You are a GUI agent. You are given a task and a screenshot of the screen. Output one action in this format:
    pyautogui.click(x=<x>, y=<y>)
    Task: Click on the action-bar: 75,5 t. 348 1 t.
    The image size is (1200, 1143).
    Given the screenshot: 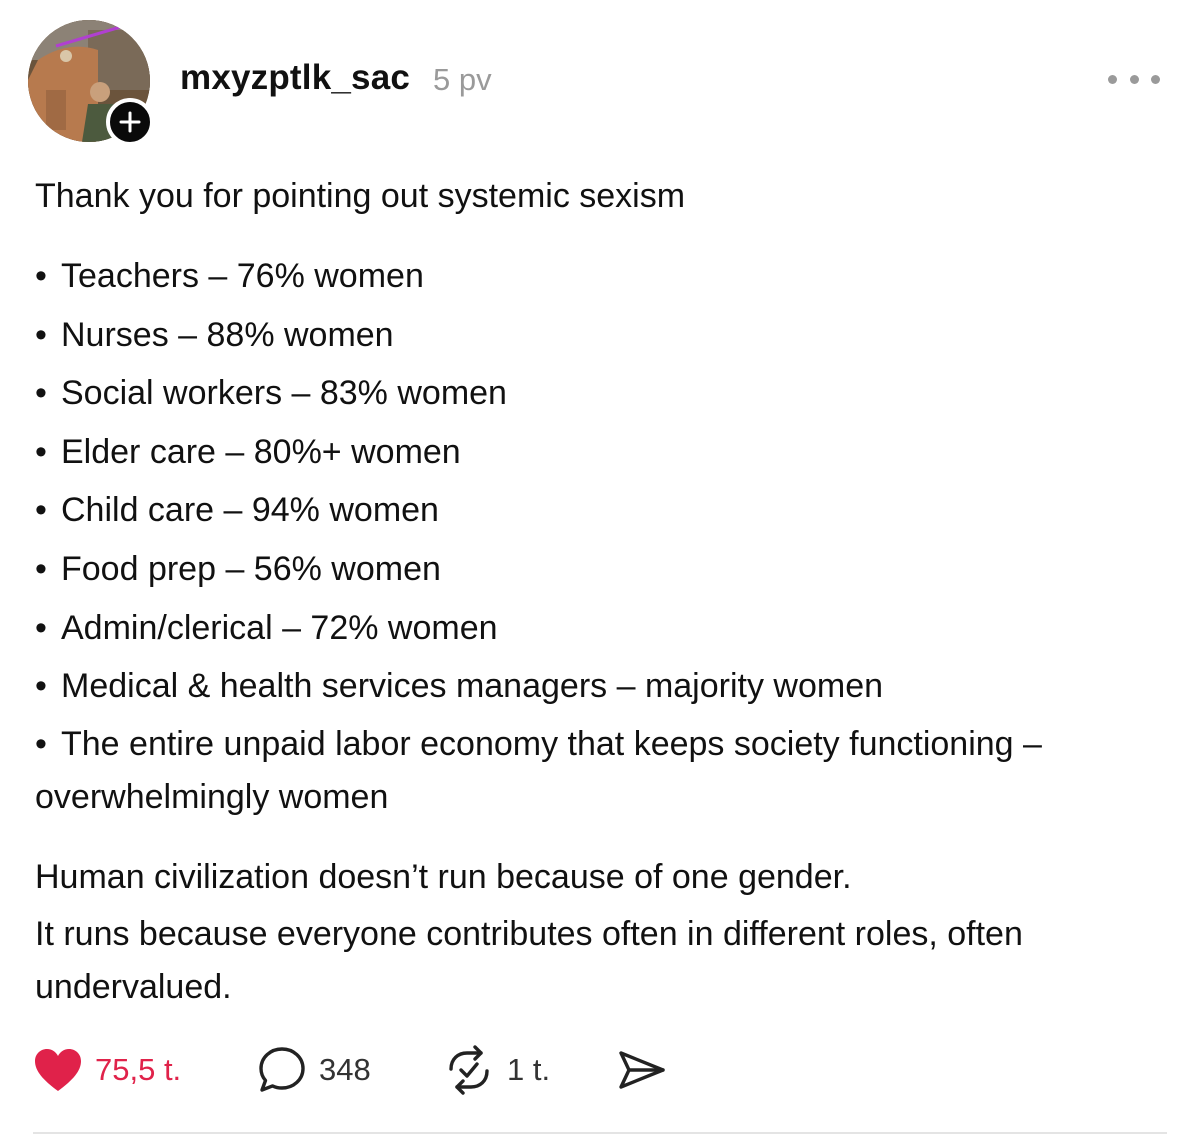 What is the action you would take?
    pyautogui.click(x=383, y=1070)
    